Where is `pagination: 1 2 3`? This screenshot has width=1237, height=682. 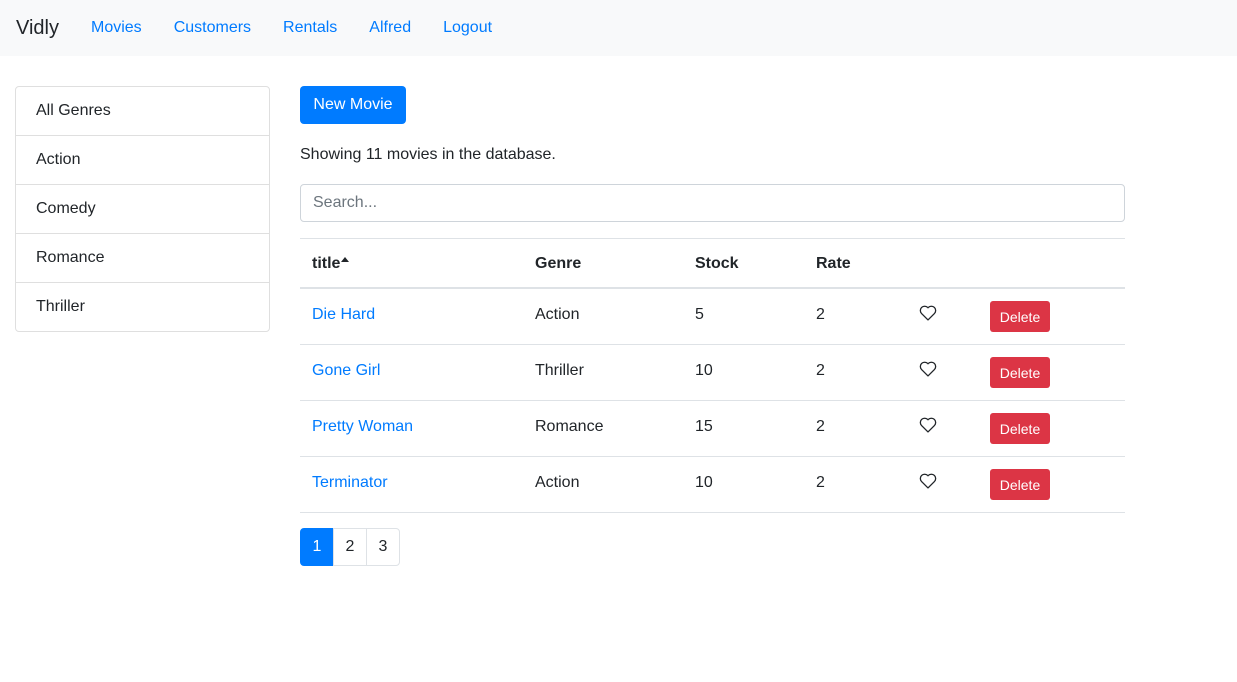 pagination: 1 2 3 is located at coordinates (350, 547).